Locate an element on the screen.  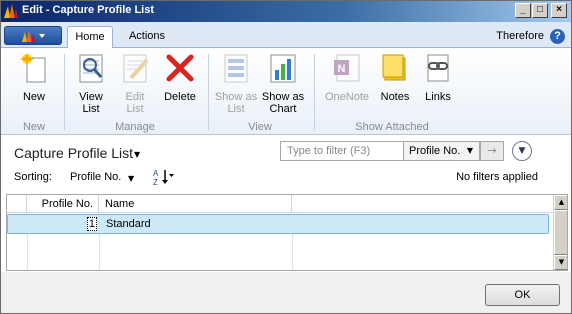
scroll-down-icon: ▼ is located at coordinates (560, 262).